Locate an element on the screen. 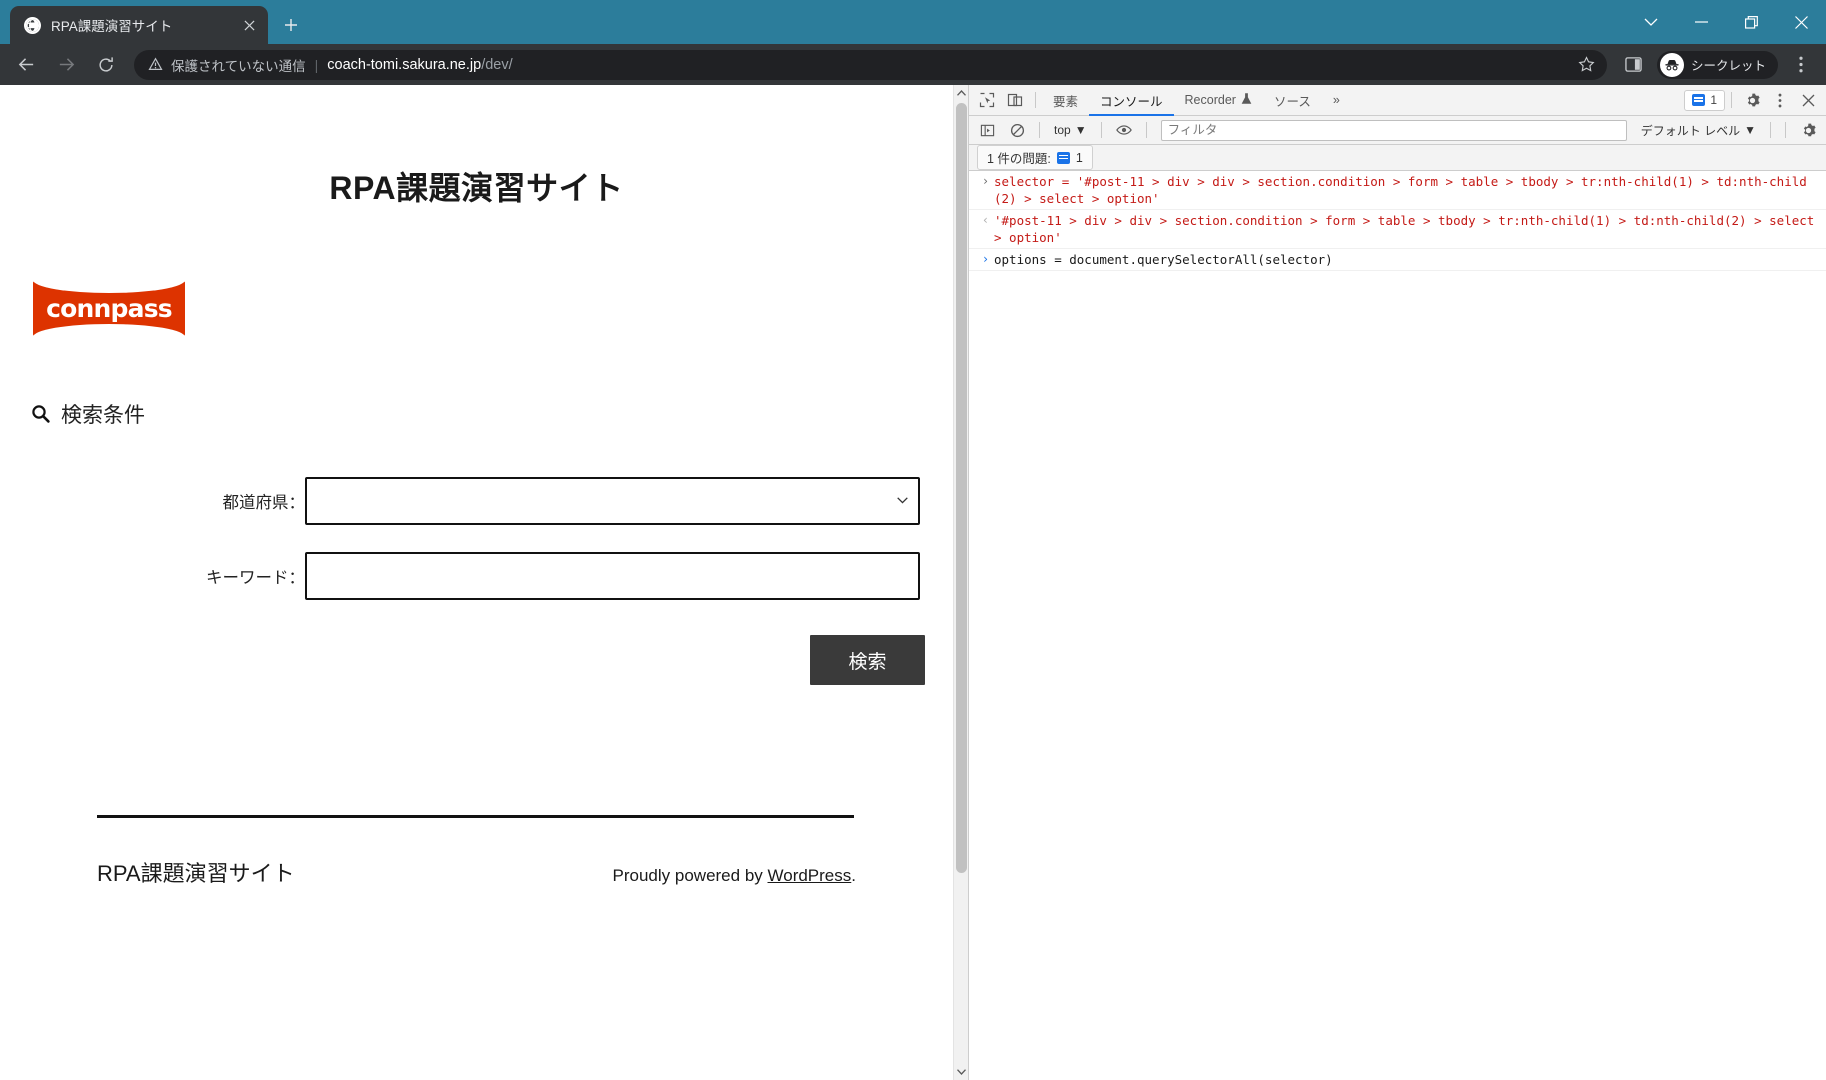 This screenshot has width=1826, height=1080. footer-credit: Proudly powered by WordPress. is located at coordinates (734, 876).